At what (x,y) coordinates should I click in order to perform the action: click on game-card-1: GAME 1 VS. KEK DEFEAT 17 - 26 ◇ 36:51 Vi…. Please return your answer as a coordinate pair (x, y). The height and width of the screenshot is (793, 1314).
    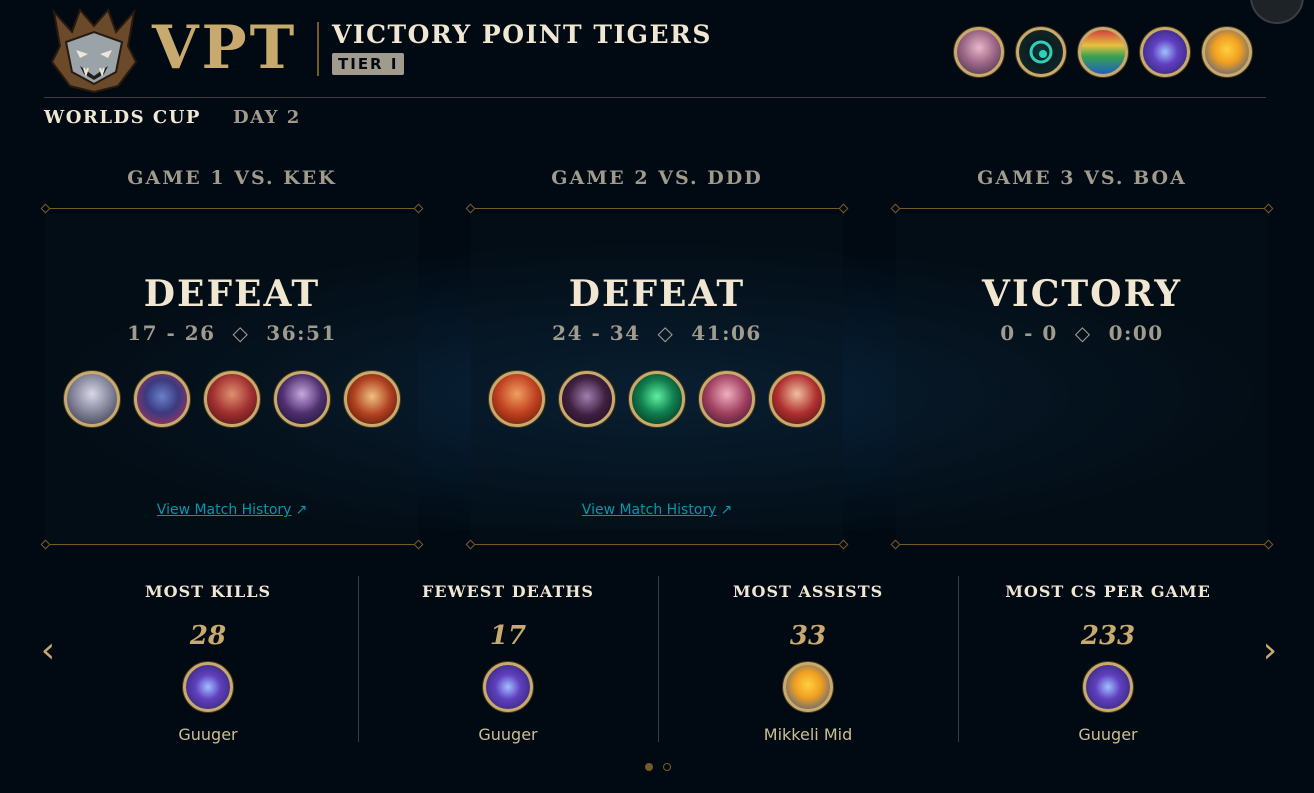
    Looking at the image, I should click on (232, 356).